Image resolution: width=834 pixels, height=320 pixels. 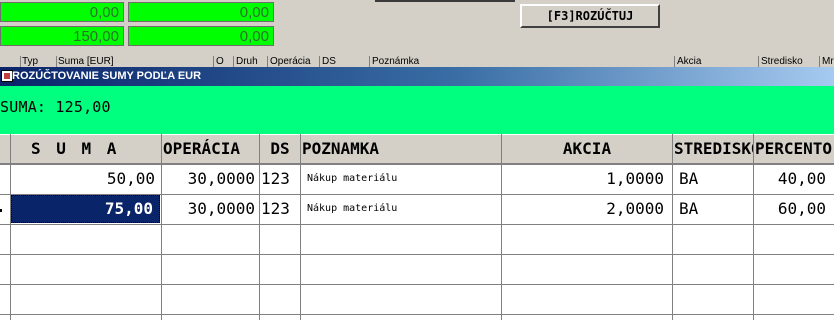 I want to click on row-pointer, so click(x=1, y=210).